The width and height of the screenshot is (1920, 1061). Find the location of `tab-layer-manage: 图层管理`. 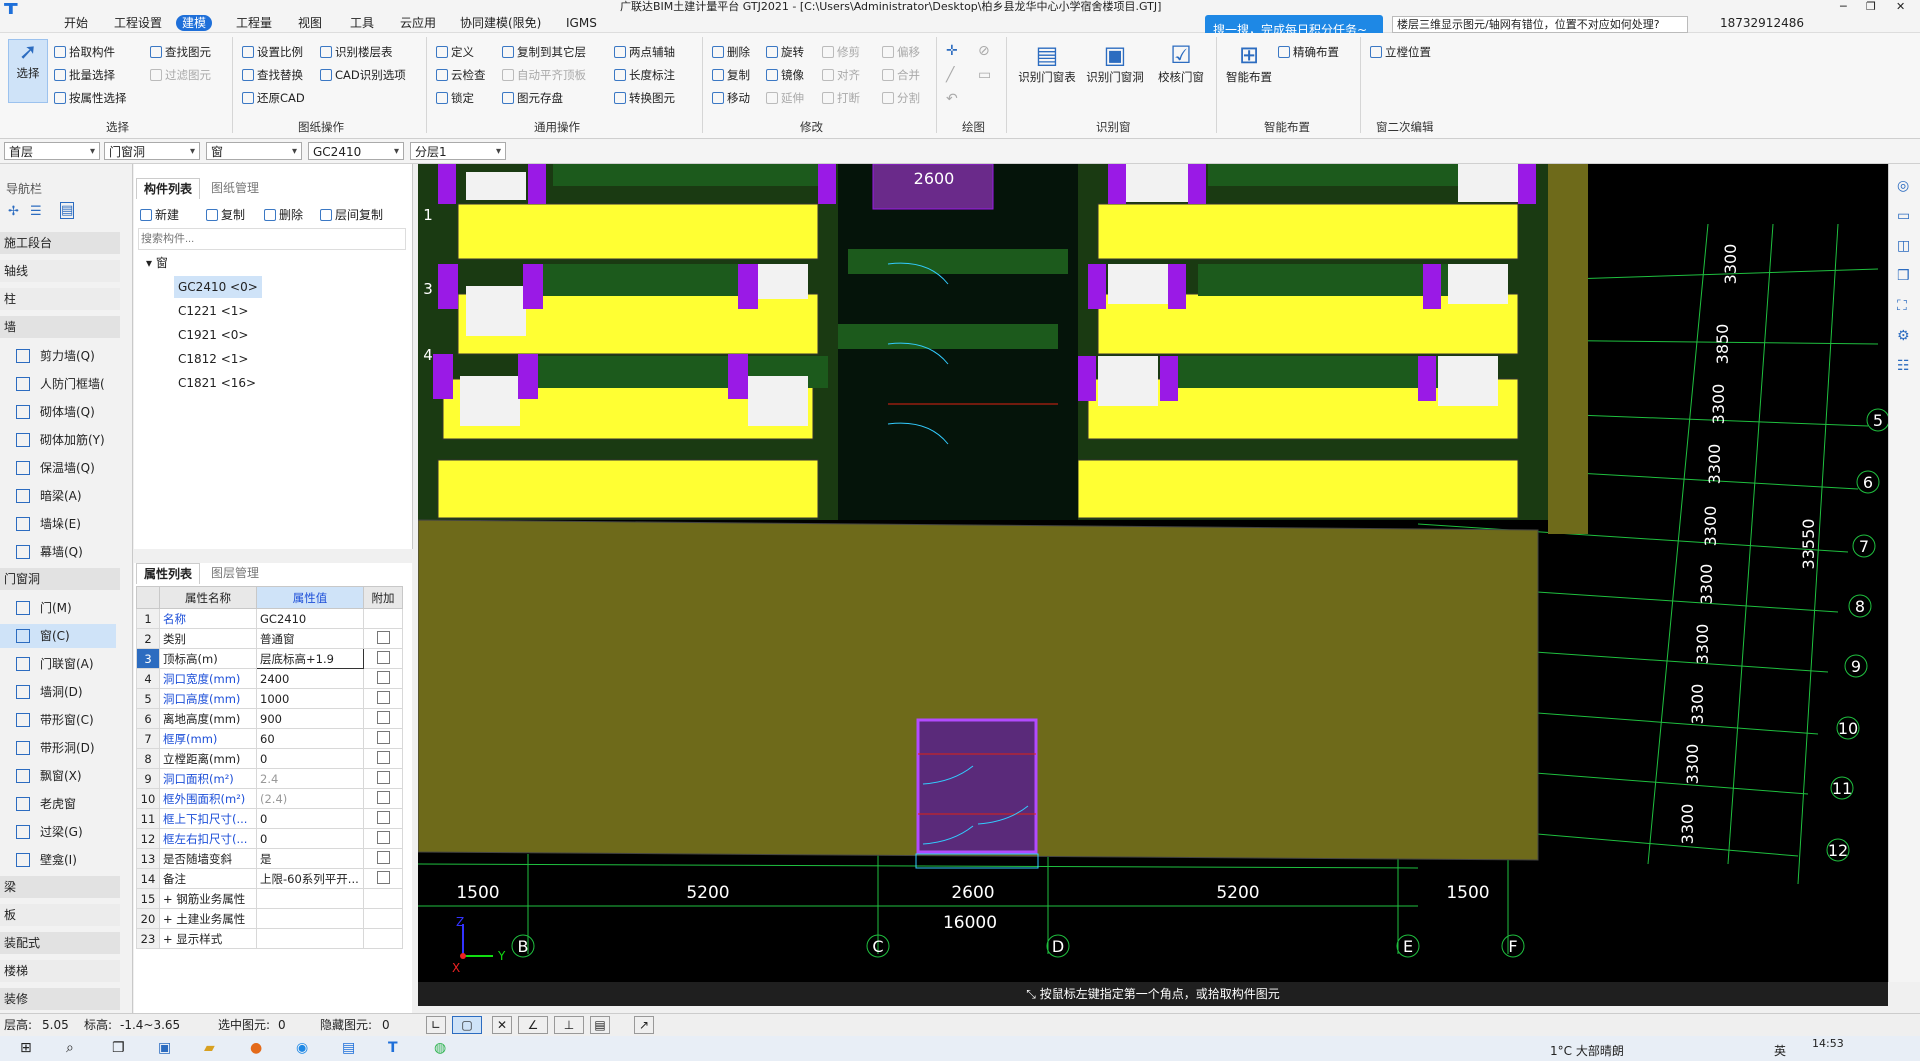

tab-layer-manage: 图层管理 is located at coordinates (235, 573).